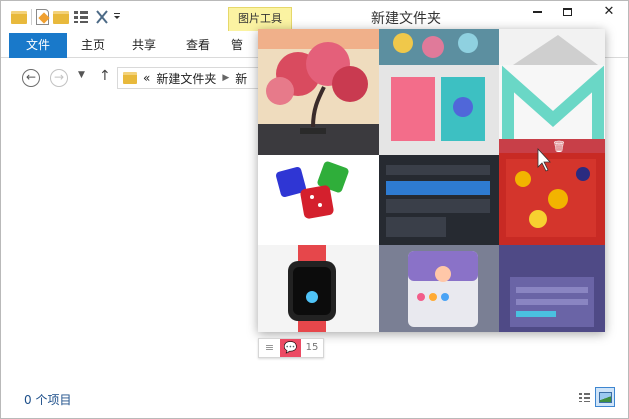 This screenshot has width=629, height=419. What do you see at coordinates (406, 19) in the screenshot?
I see `window-title: 新建文件夹` at bounding box center [406, 19].